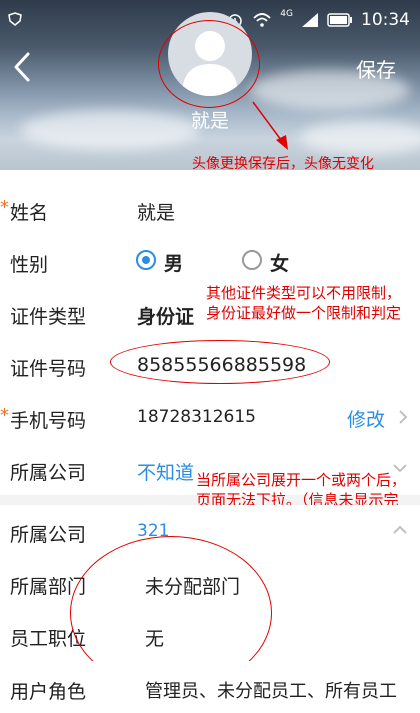 The width and height of the screenshot is (420, 713). What do you see at coordinates (279, 262) in the screenshot?
I see `gender-female-label: 女` at bounding box center [279, 262].